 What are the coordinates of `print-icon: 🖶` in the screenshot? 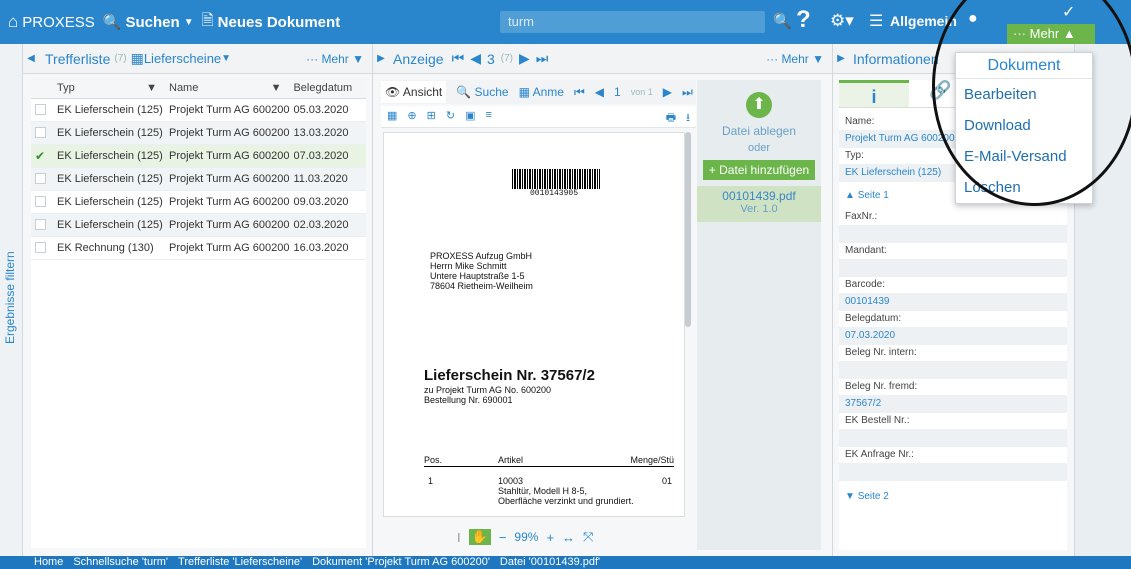 It's located at (671, 116).